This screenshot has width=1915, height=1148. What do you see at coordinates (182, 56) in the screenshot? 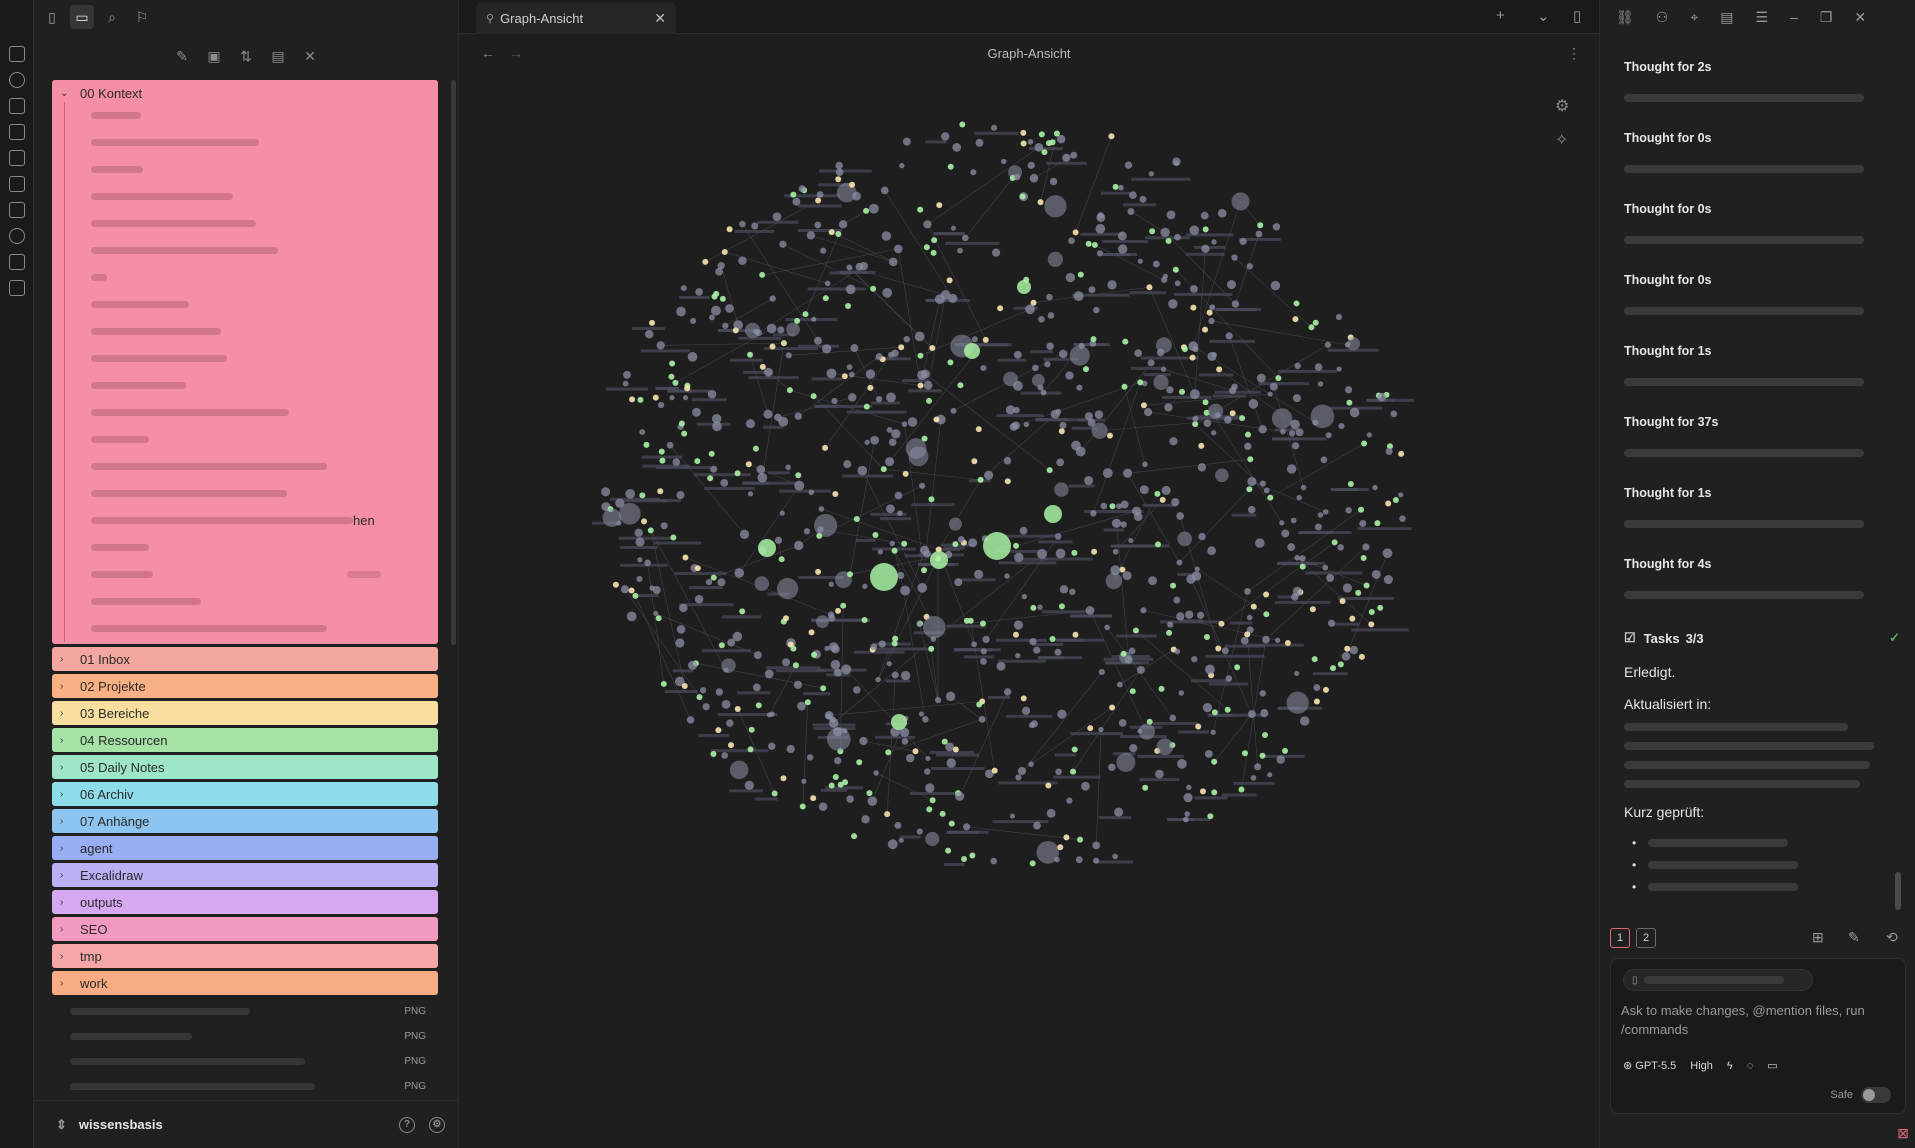
I see `new-note-icon: ✎` at bounding box center [182, 56].